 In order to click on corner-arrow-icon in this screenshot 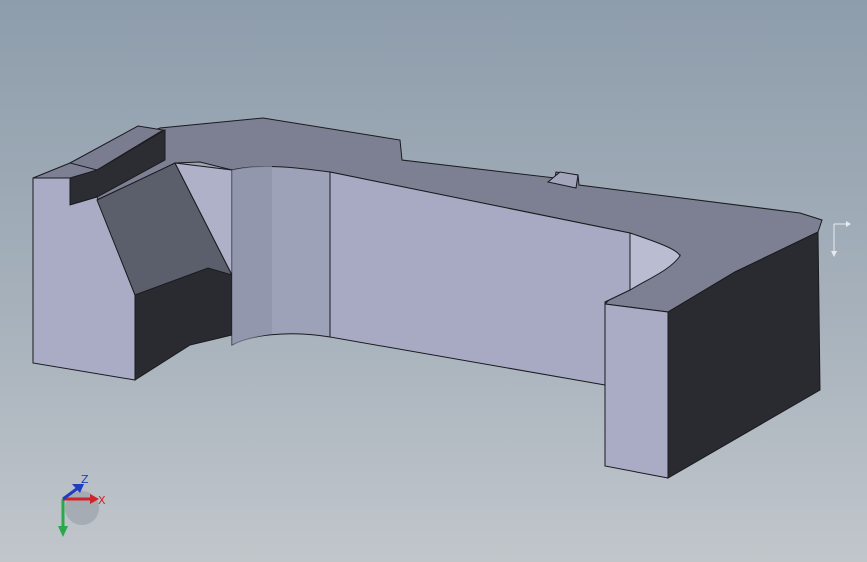, I will do `click(841, 239)`.